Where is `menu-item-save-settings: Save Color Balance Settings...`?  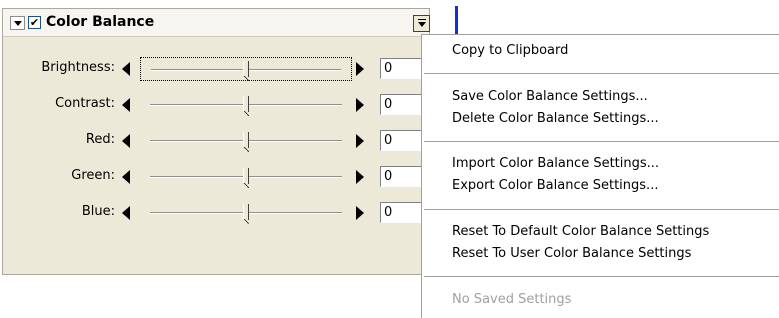
menu-item-save-settings: Save Color Balance Settings... is located at coordinates (550, 96).